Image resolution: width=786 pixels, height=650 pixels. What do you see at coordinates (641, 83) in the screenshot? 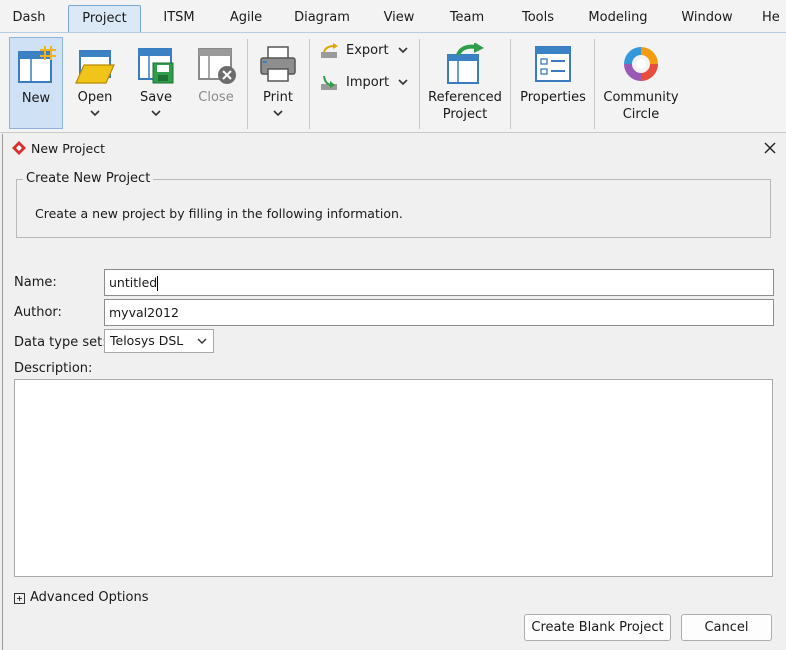
I see `community-circle-button: Community Circle` at bounding box center [641, 83].